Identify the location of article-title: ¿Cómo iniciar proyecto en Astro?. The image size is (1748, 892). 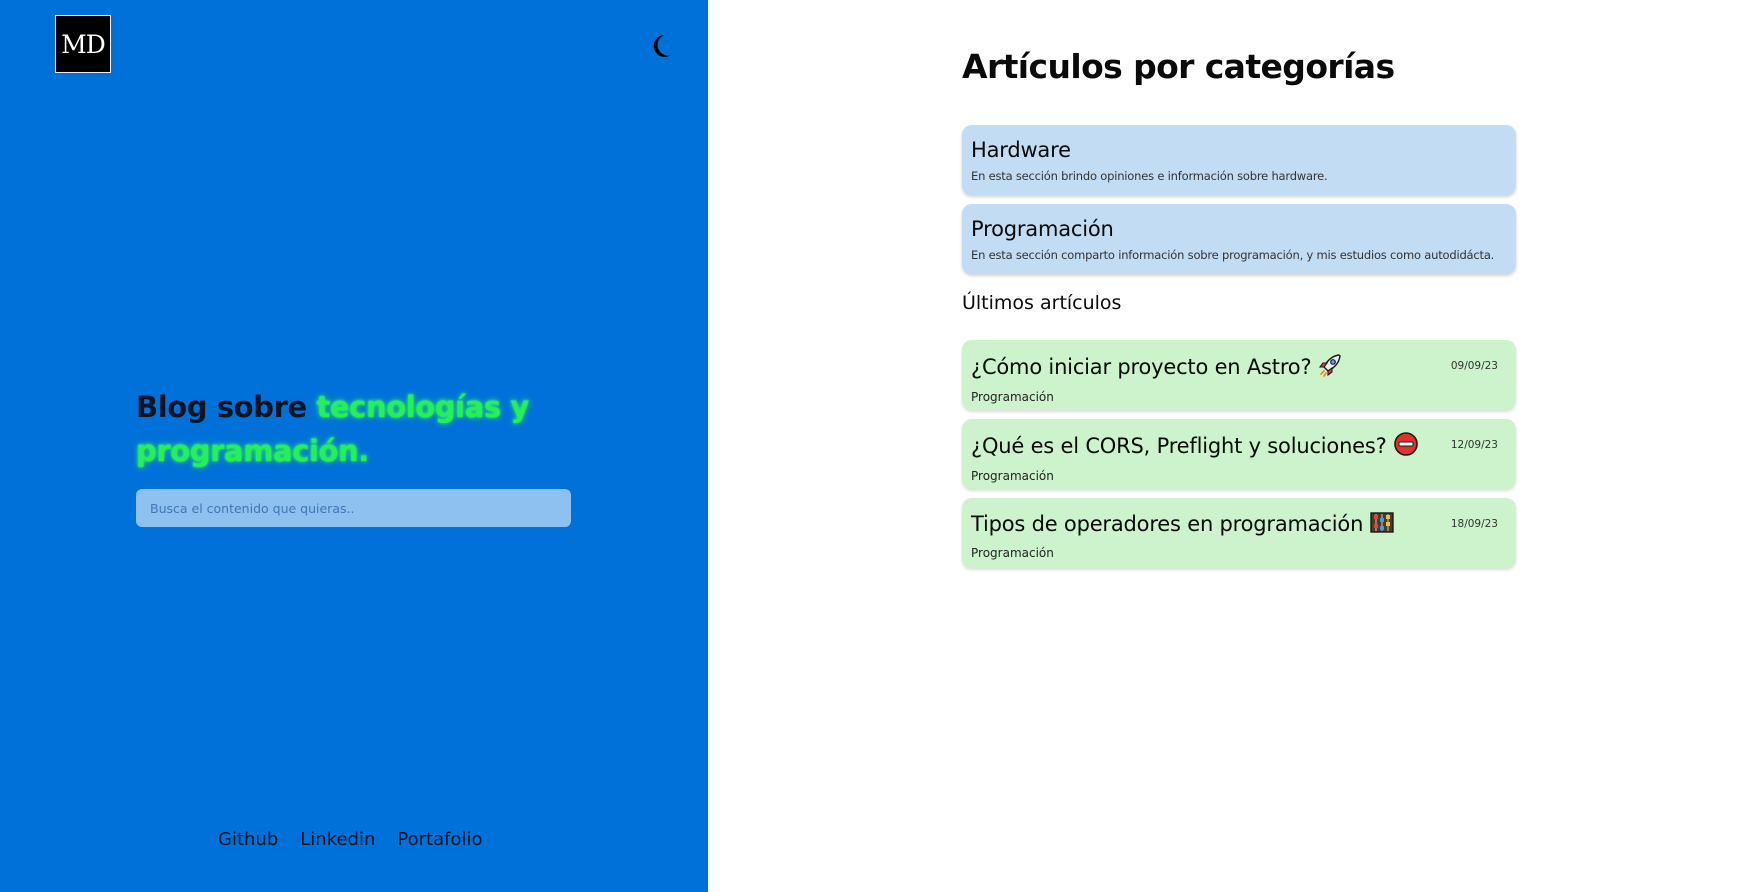
(1141, 367).